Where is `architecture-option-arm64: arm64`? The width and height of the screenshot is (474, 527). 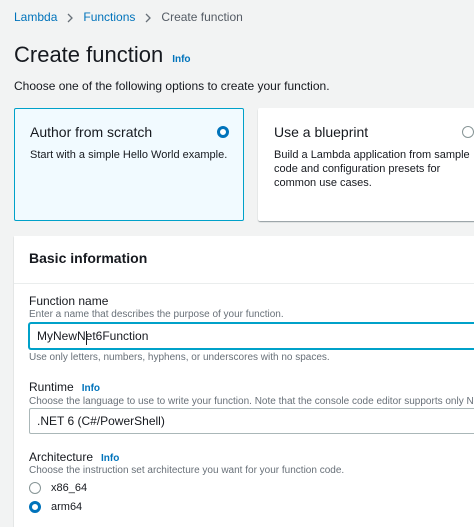 architecture-option-arm64: arm64 is located at coordinates (55, 507).